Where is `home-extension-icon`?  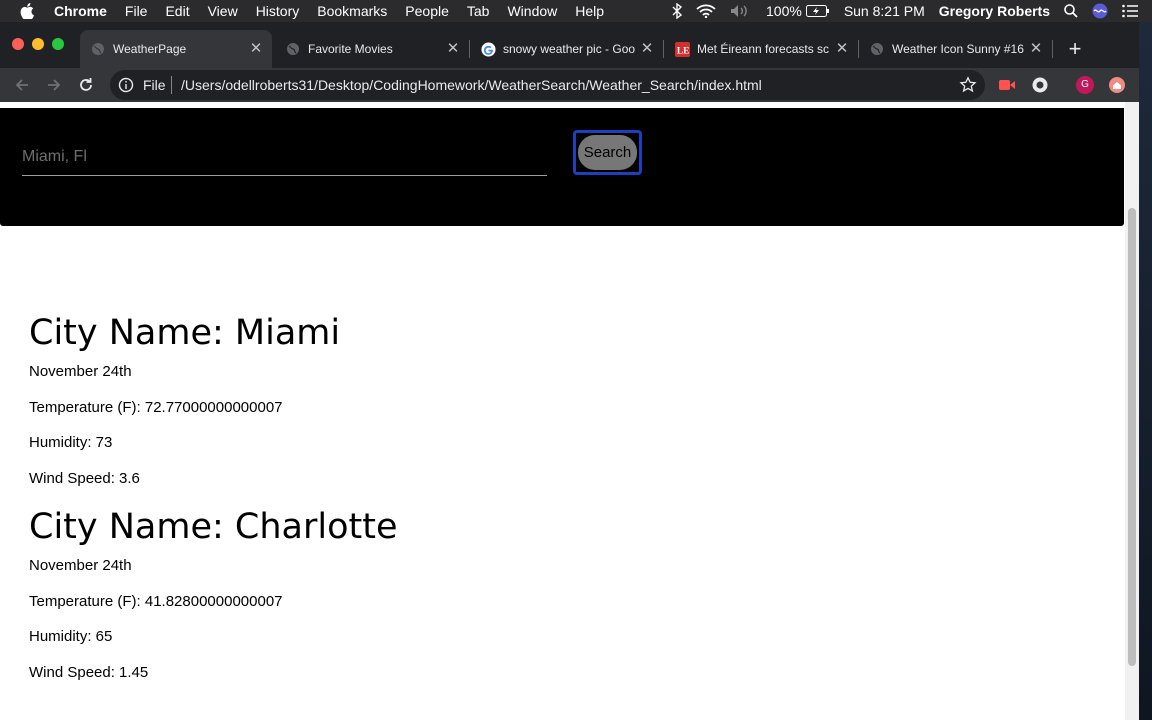
home-extension-icon is located at coordinates (1117, 85).